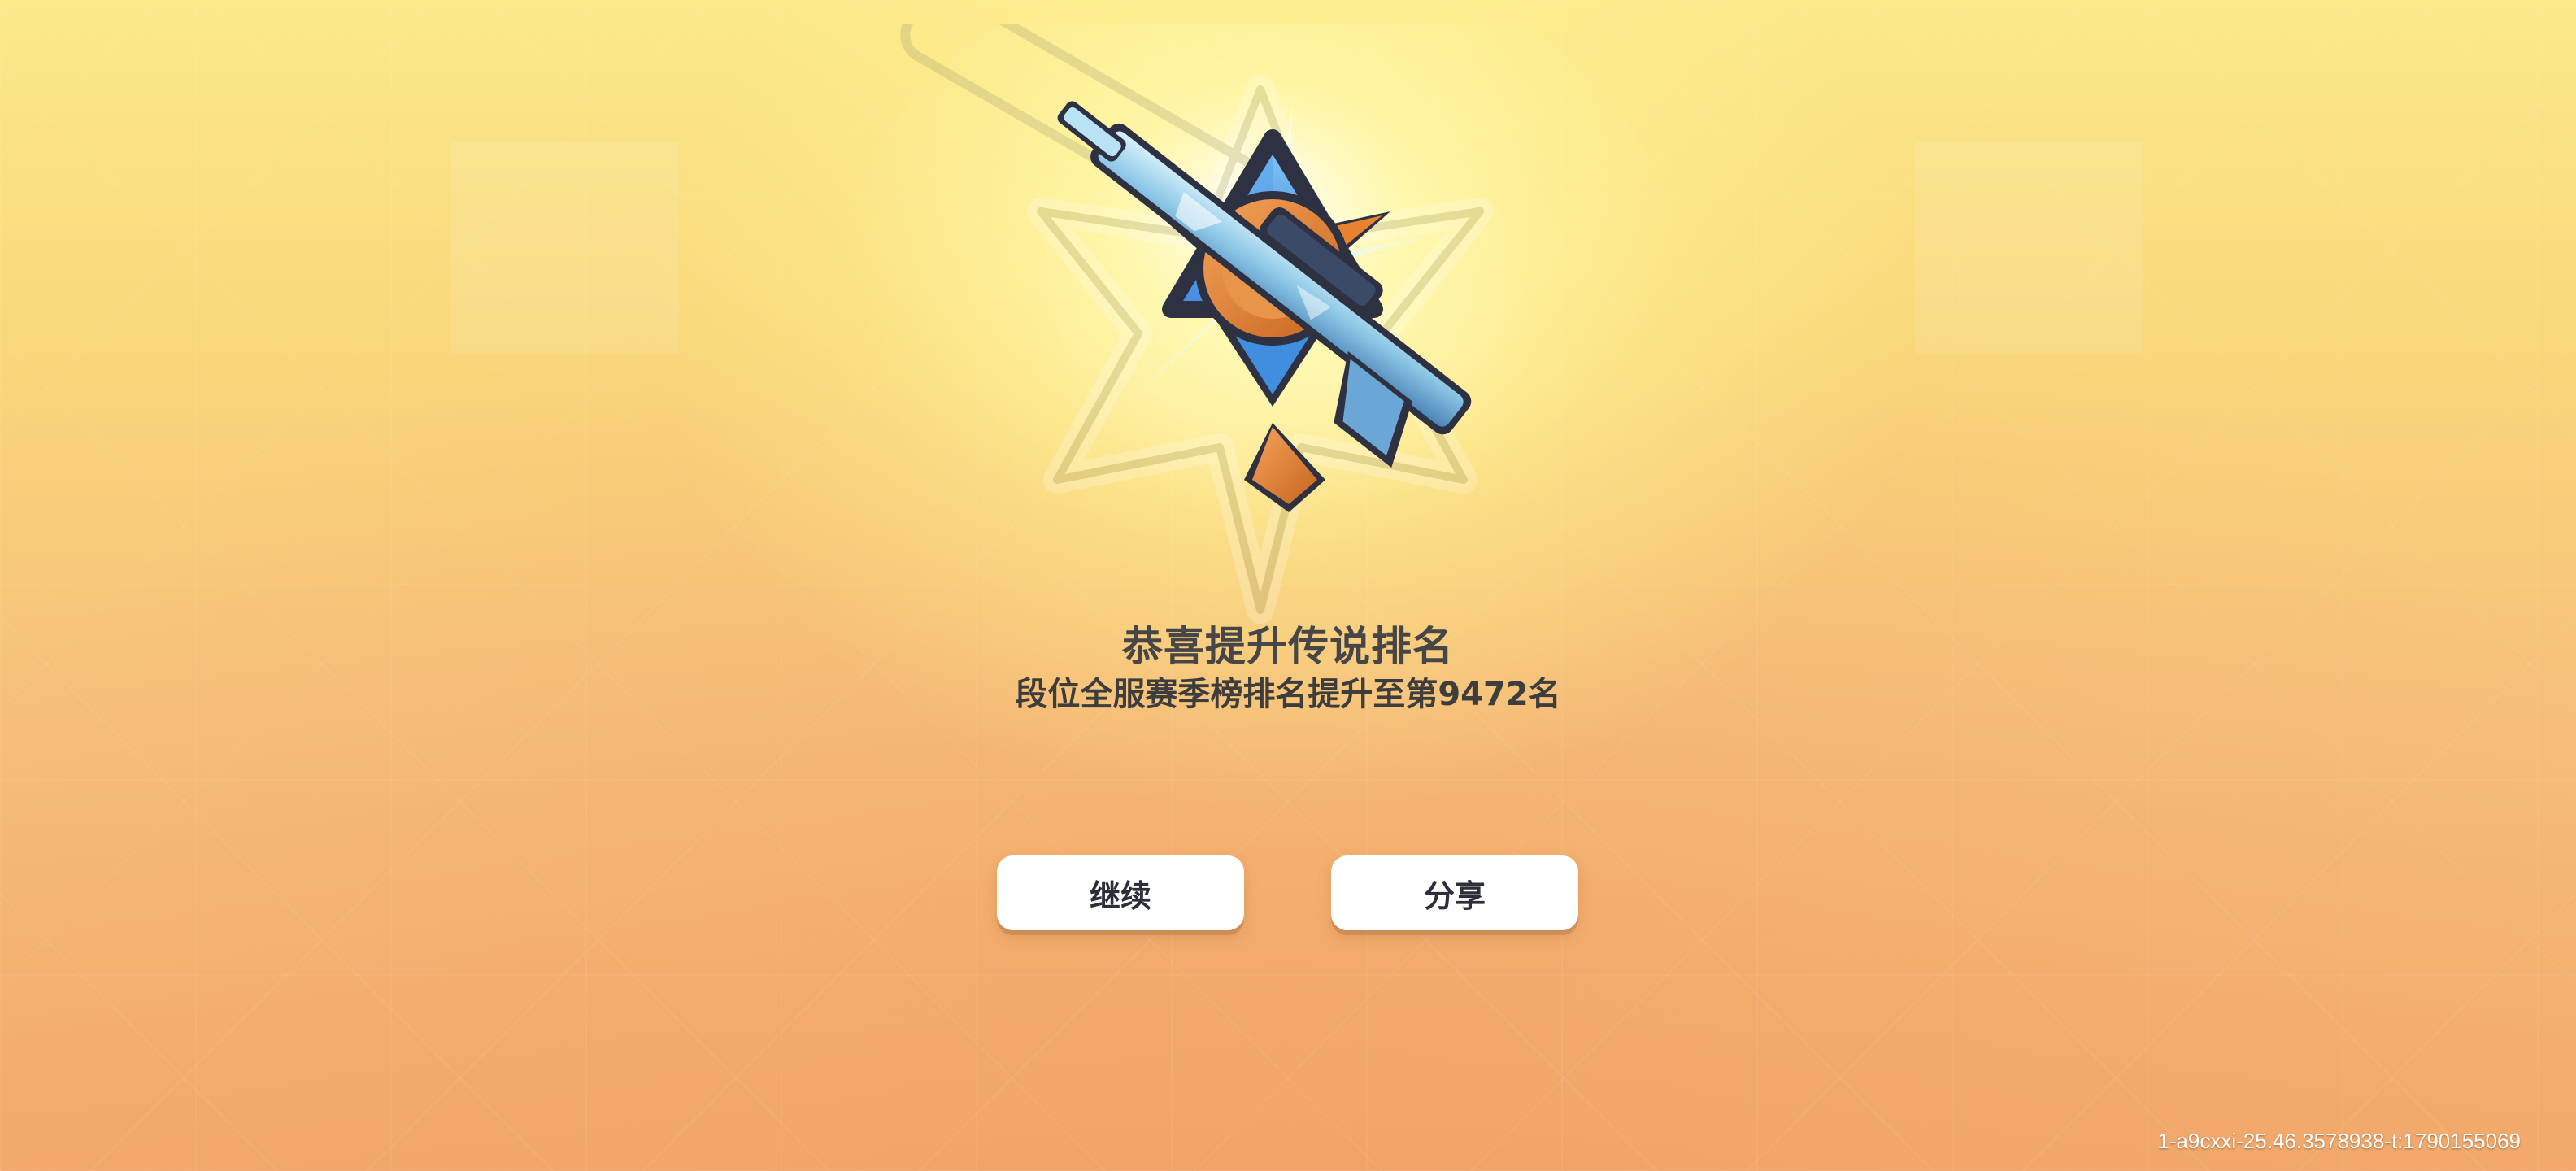  I want to click on subtitle-text: 段位全服赛季榜排名提升至第9472名, so click(1288, 694).